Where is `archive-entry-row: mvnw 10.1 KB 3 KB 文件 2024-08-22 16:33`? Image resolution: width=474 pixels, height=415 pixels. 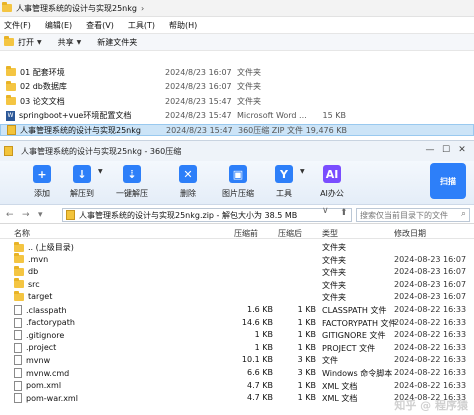
archive-entry-row: mvnw 10.1 KB 3 KB 文件 2024-08-22 16:33 is located at coordinates (237, 360).